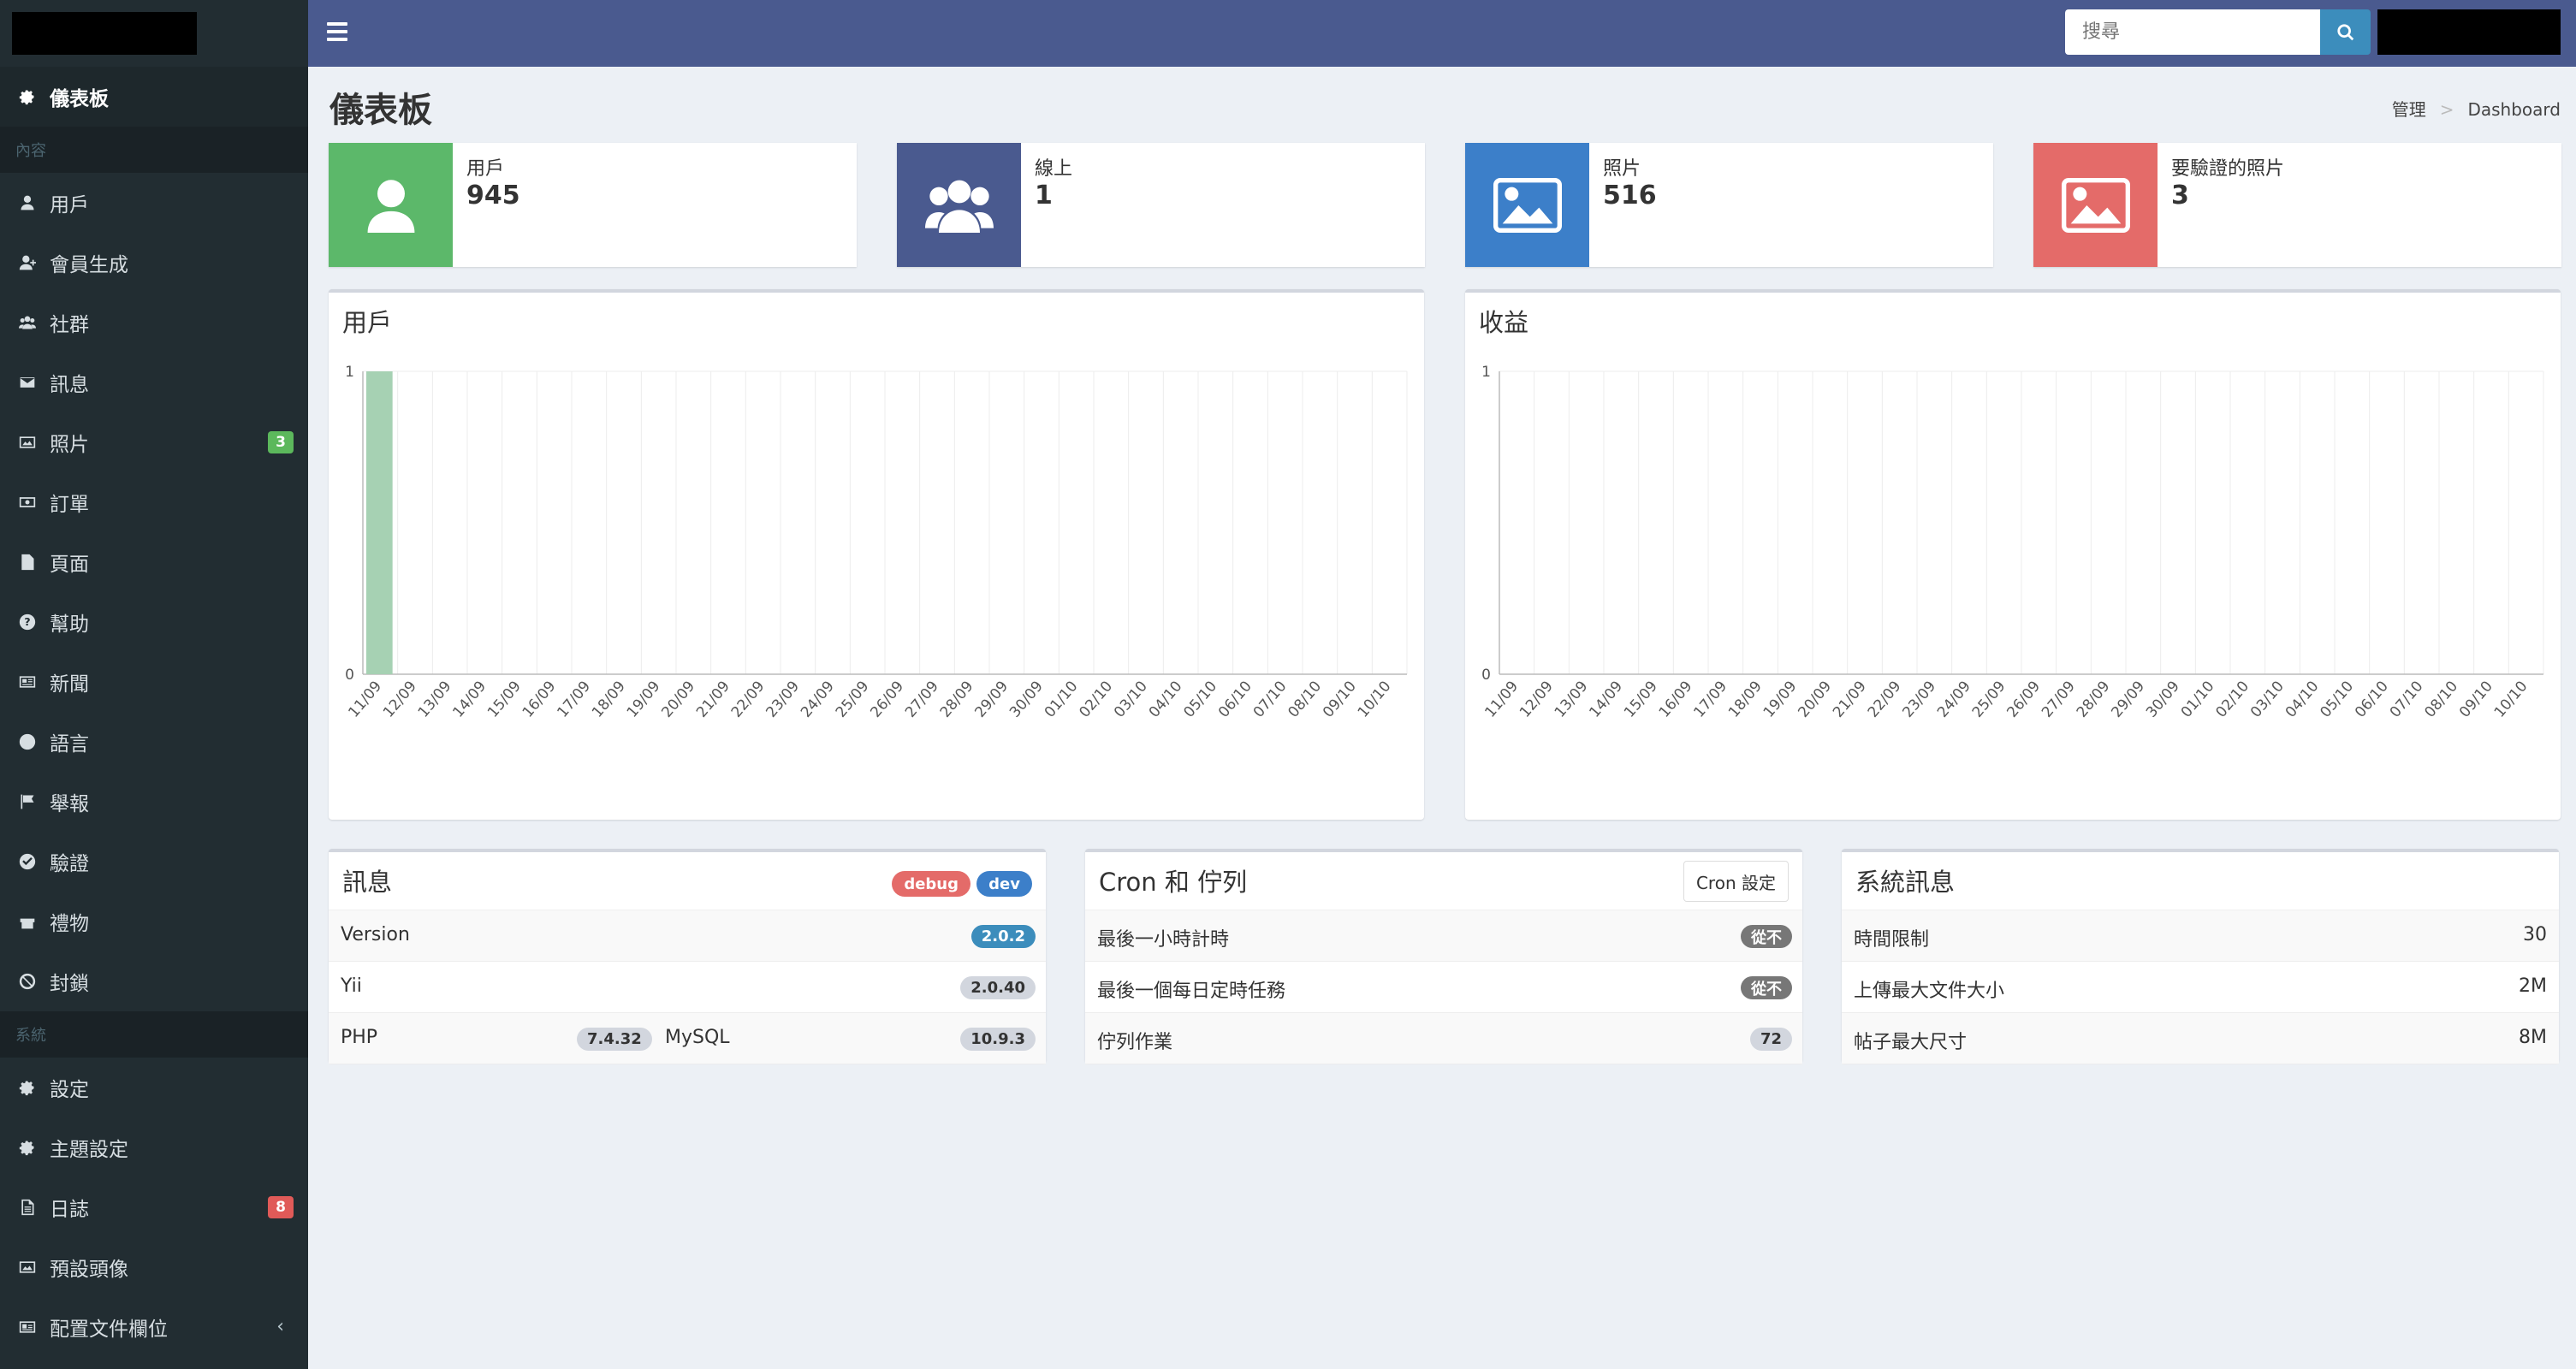  Describe the element at coordinates (1729, 205) in the screenshot. I see `stat-box-photos: 照片 516` at that location.